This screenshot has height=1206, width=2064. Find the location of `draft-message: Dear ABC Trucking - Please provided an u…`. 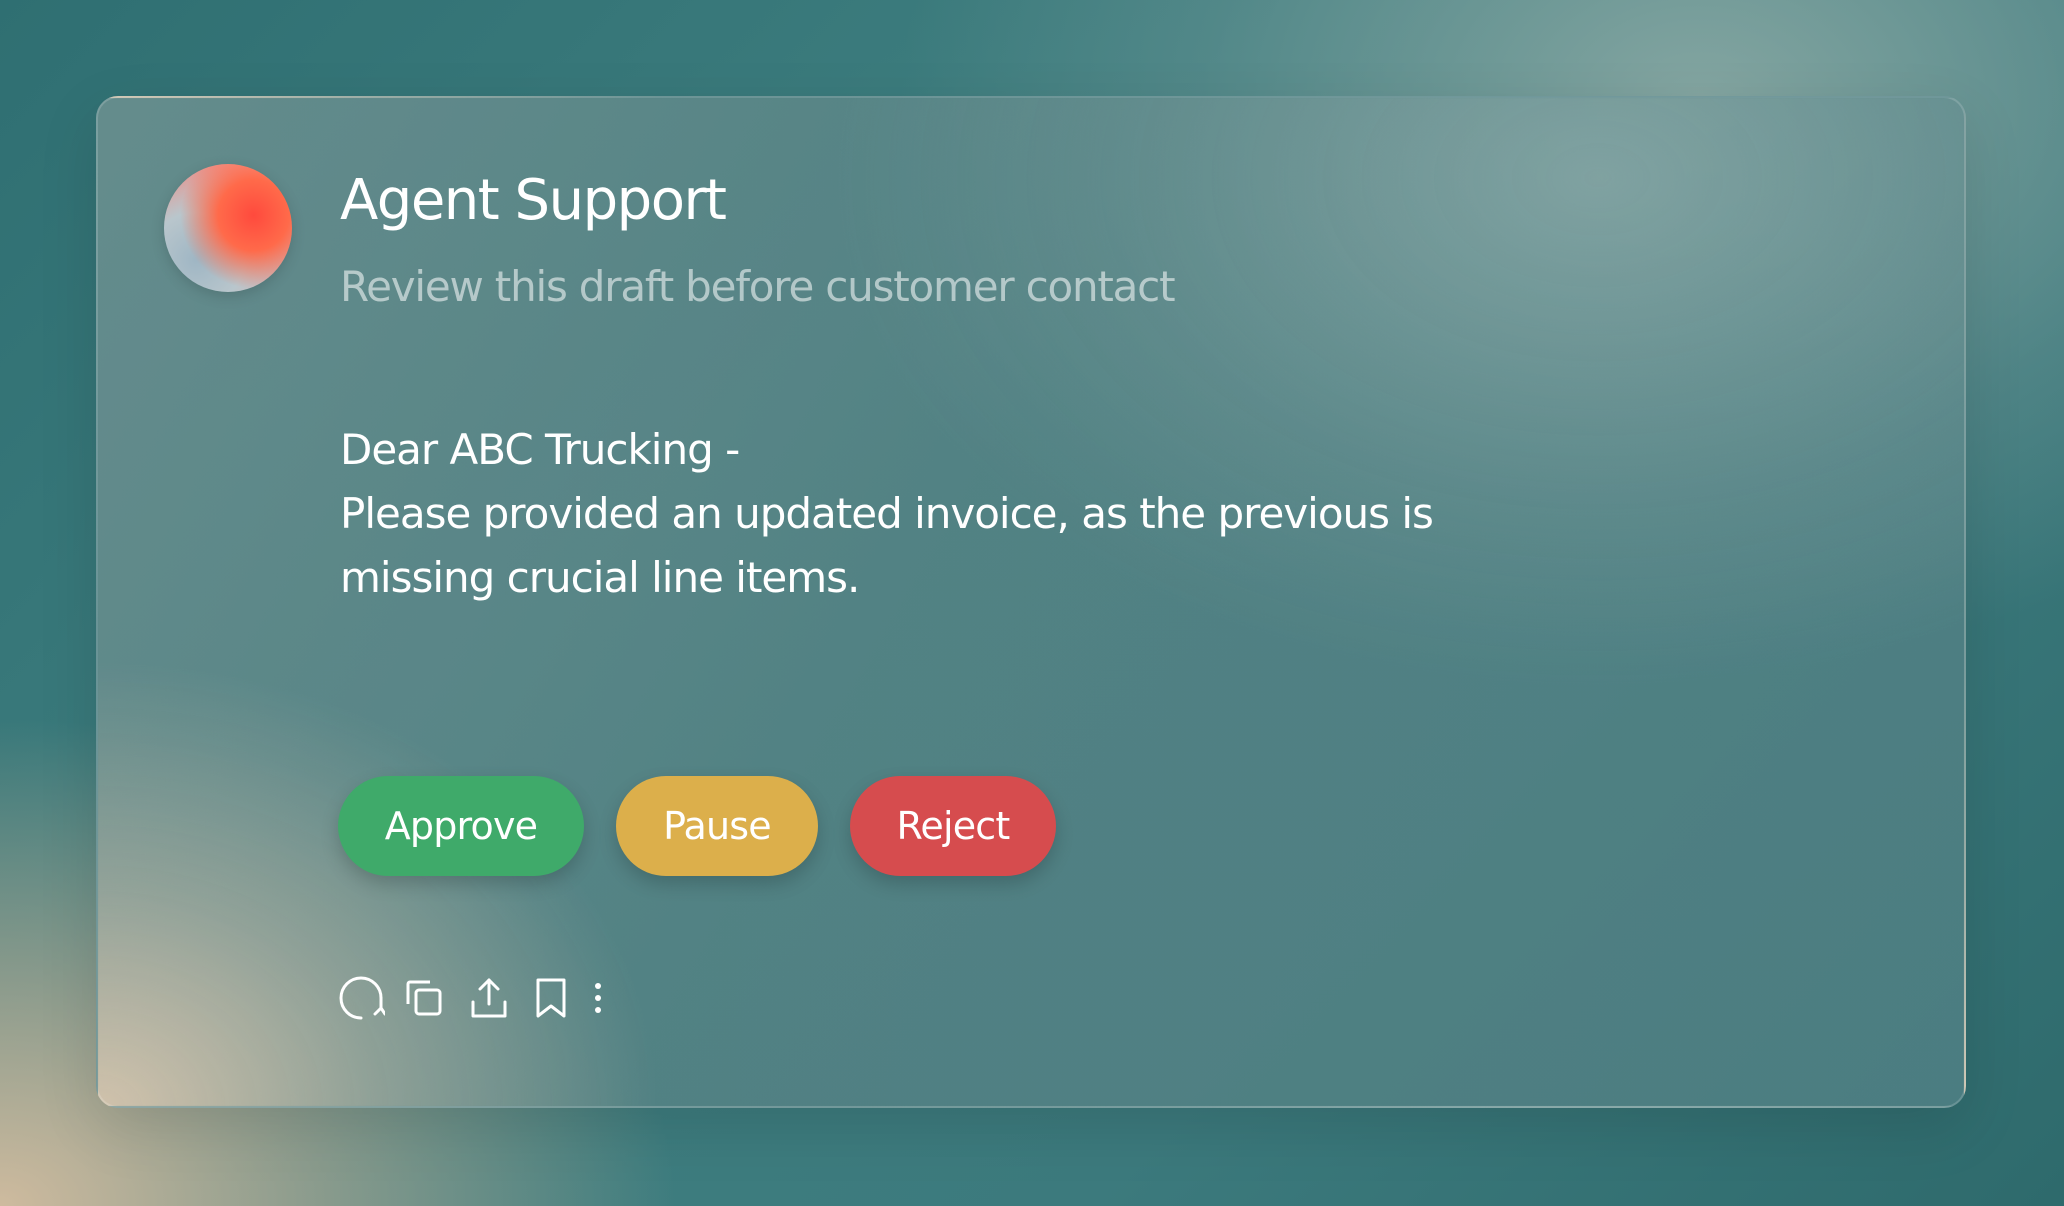

draft-message: Dear ABC Trucking - Please provided an u… is located at coordinates (940, 514).